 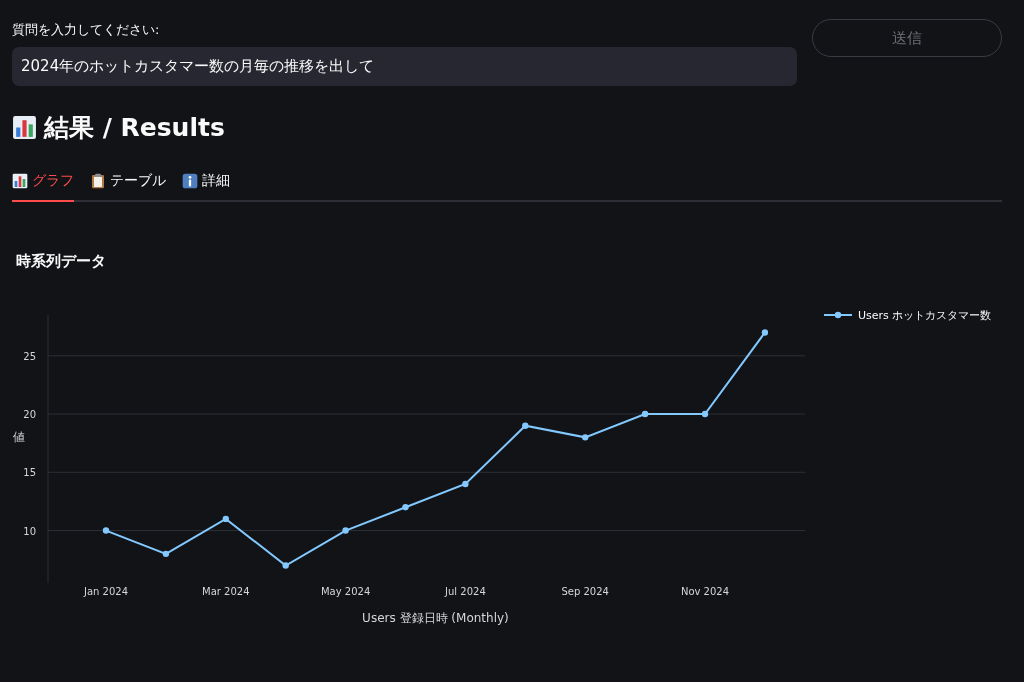 I want to click on input-label: 質問を入力してください:, so click(x=86, y=30).